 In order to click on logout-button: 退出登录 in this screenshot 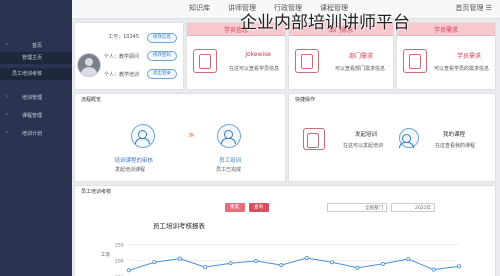, I will do `click(162, 74)`.